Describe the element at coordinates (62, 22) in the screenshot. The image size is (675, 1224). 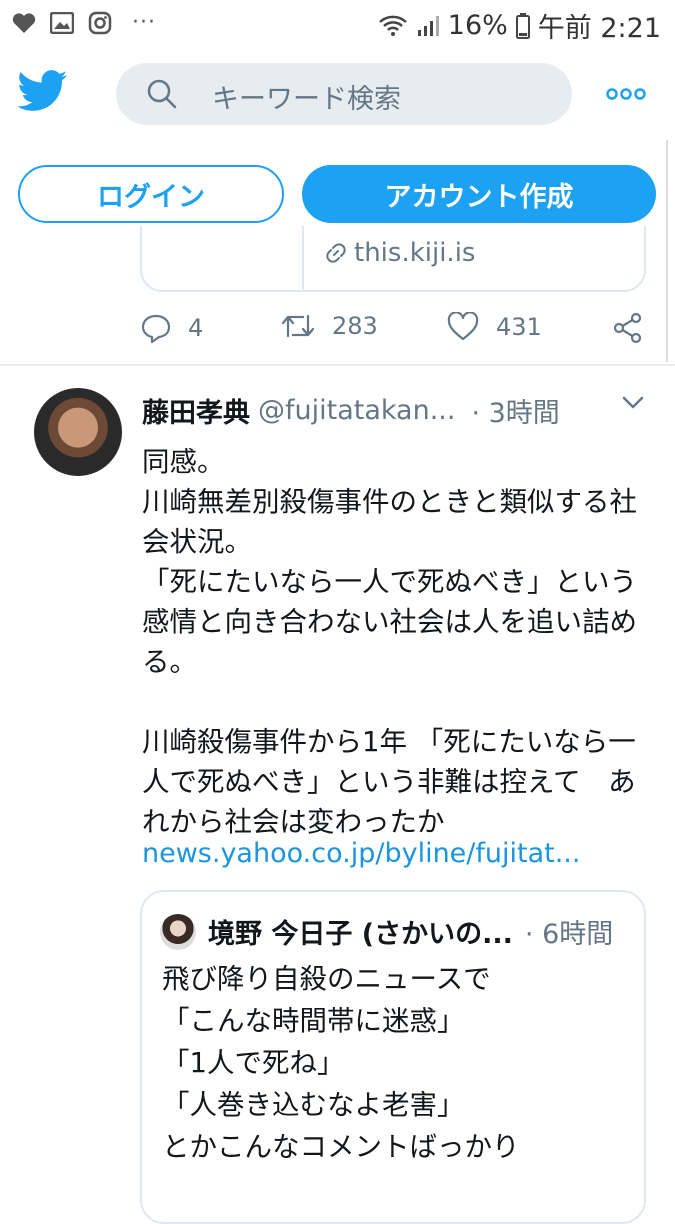
I see `image-icon` at that location.